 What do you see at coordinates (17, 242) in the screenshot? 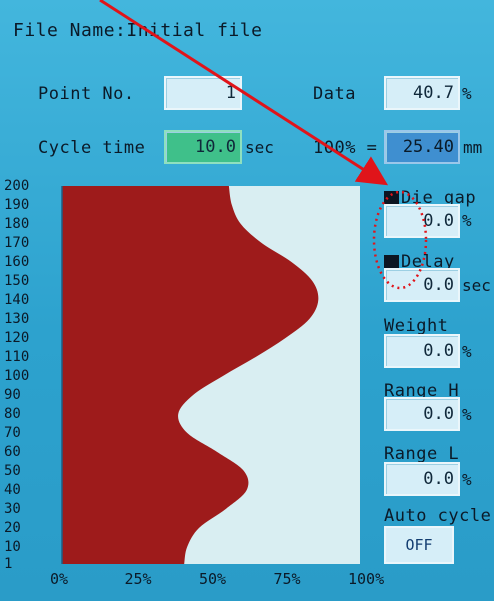
I see `y-tick-label: 170` at bounding box center [17, 242].